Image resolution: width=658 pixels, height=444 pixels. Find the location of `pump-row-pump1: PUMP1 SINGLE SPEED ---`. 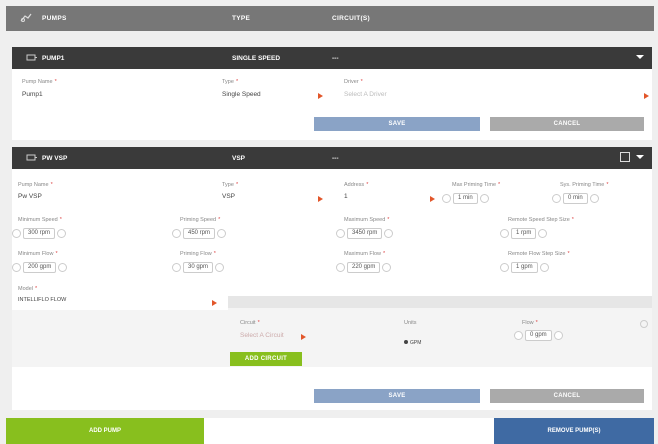

pump-row-pump1: PUMP1 SINGLE SPEED --- is located at coordinates (332, 58).